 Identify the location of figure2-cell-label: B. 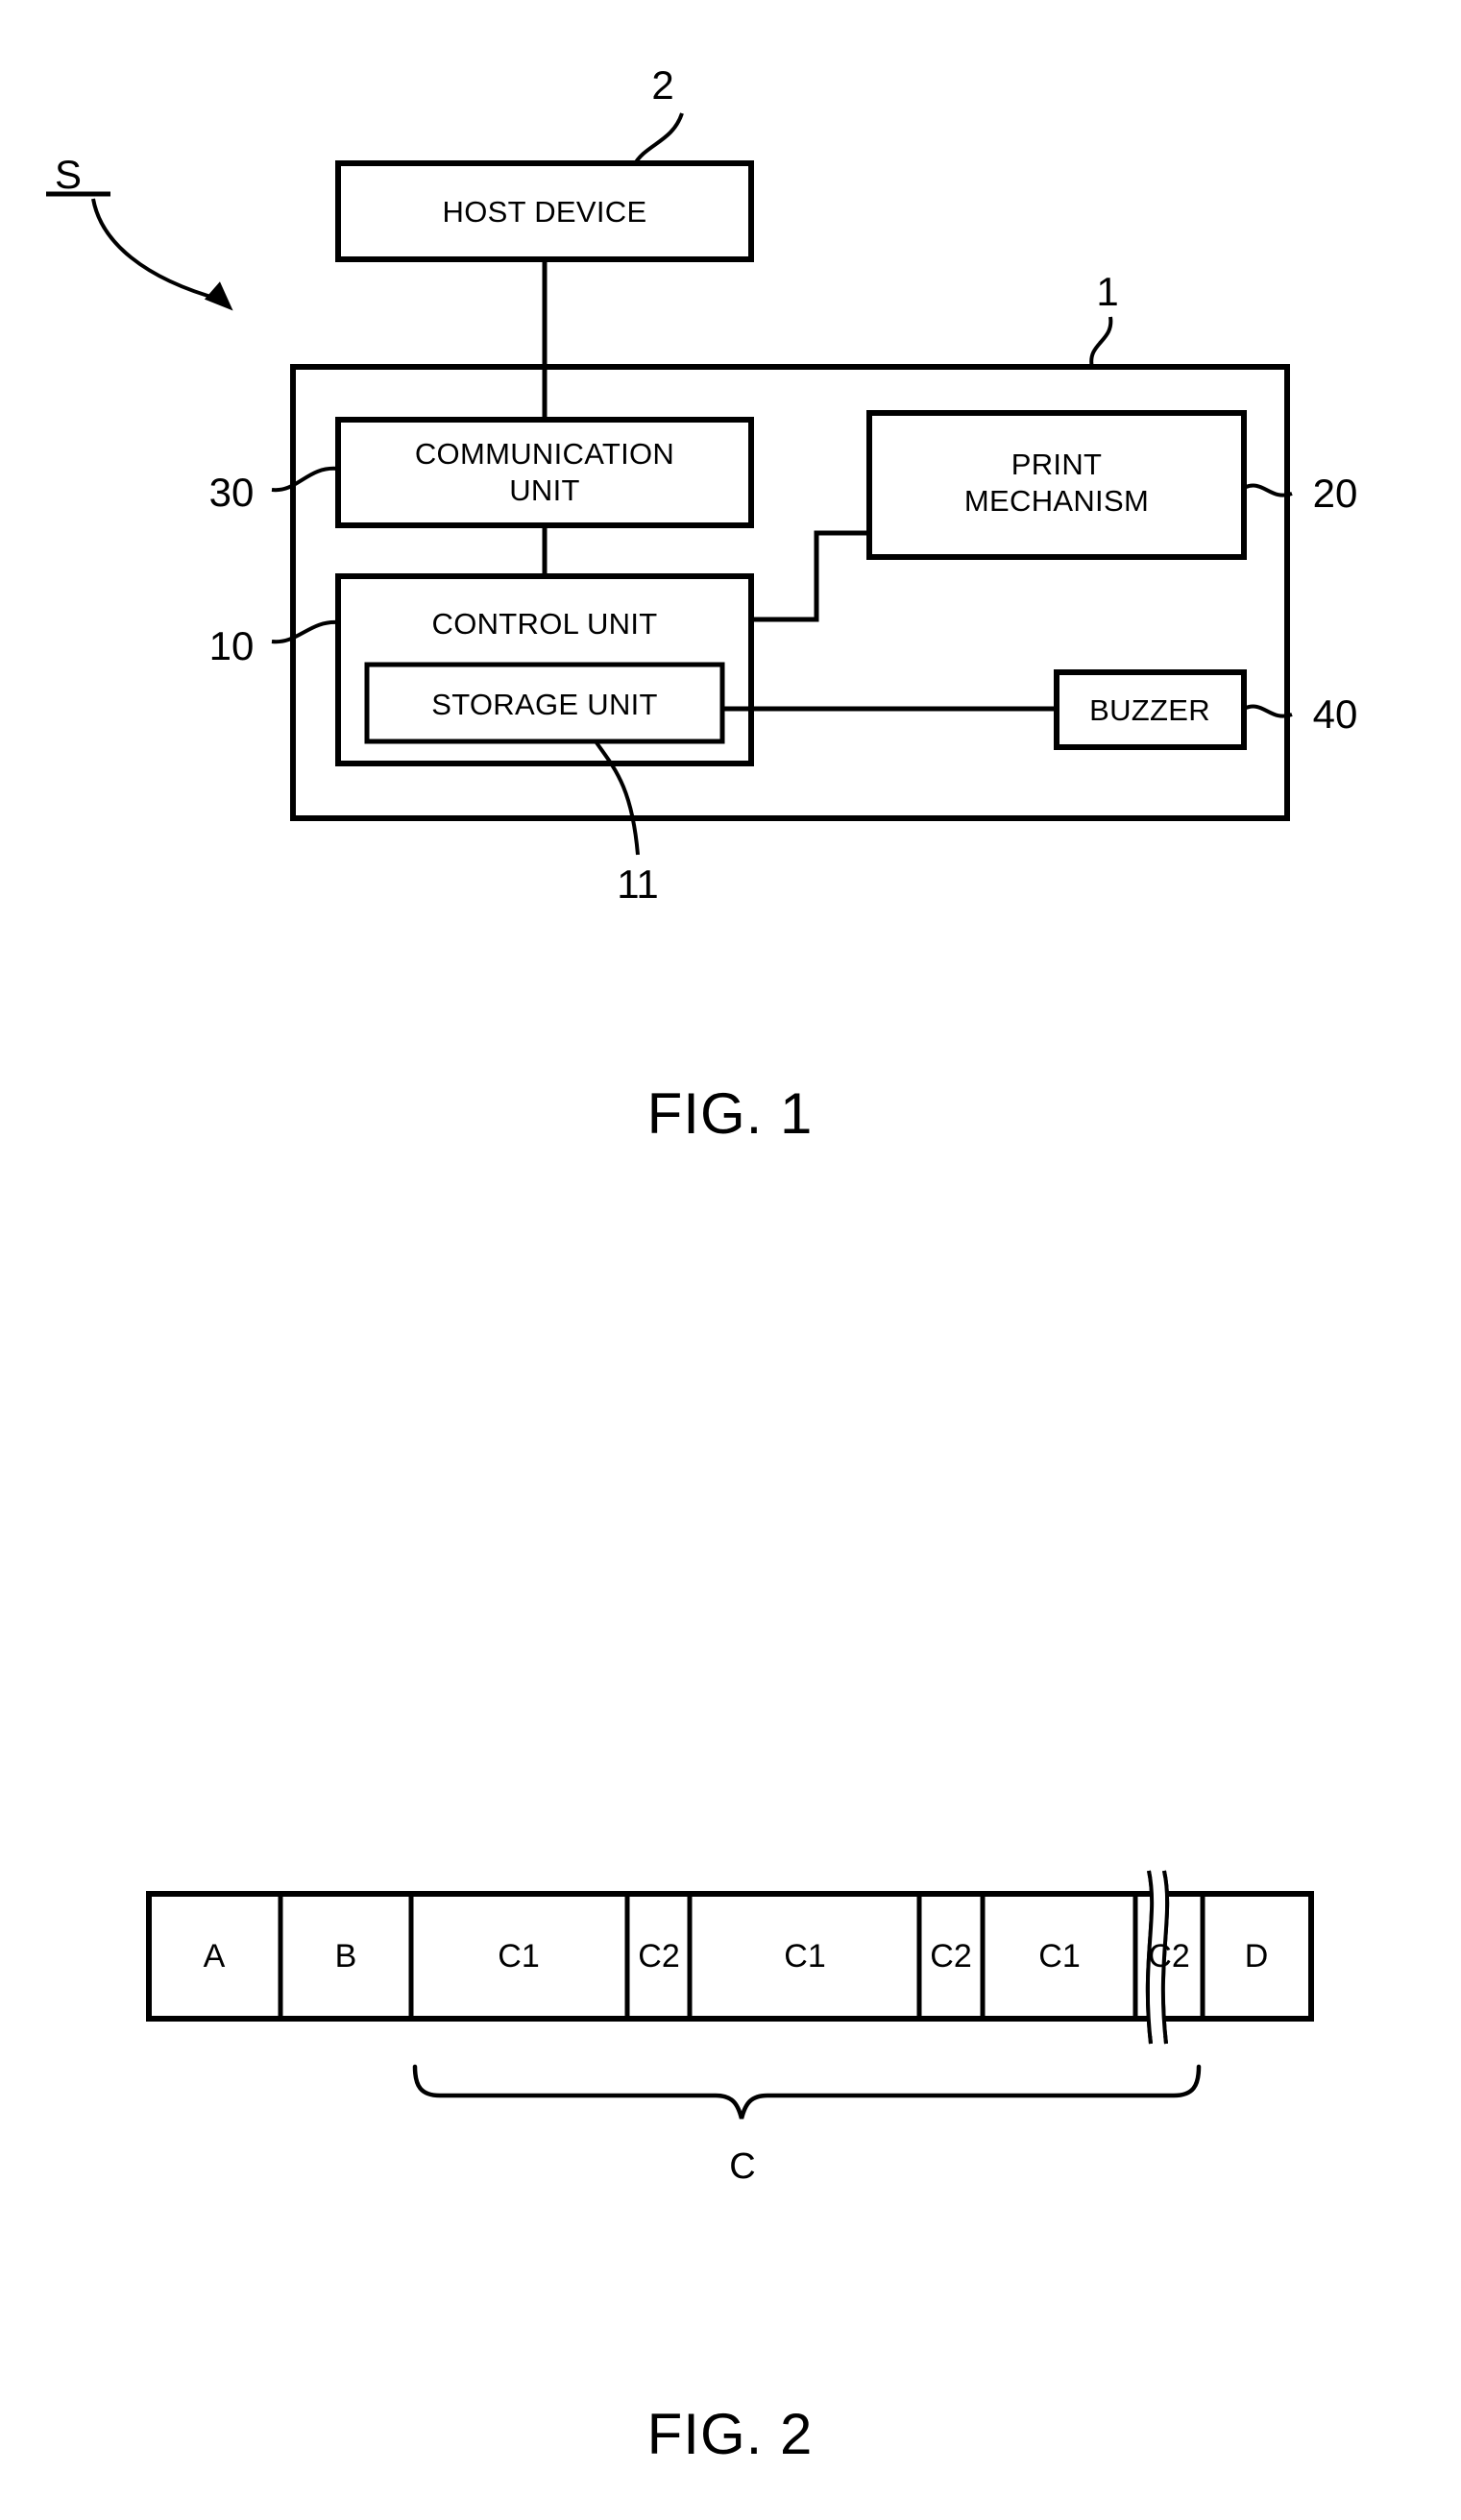
(346, 1956).